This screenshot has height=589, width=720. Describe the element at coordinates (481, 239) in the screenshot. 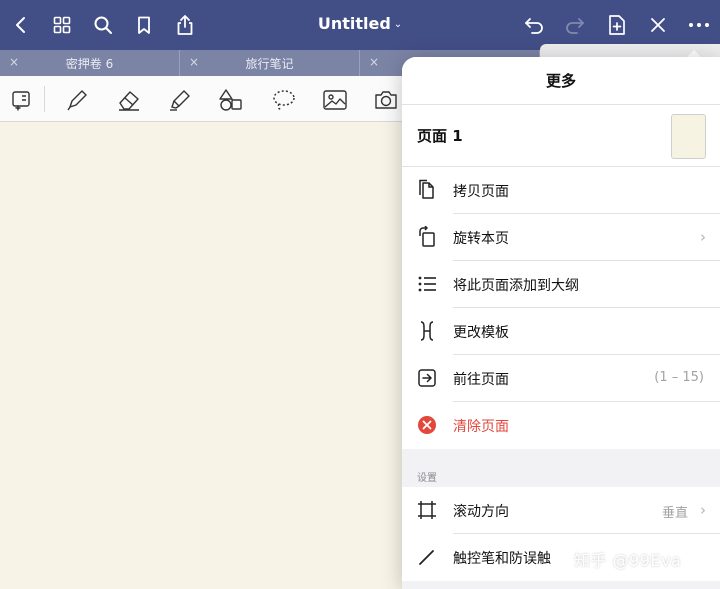

I see `menu-item-label: 旋转本页` at that location.